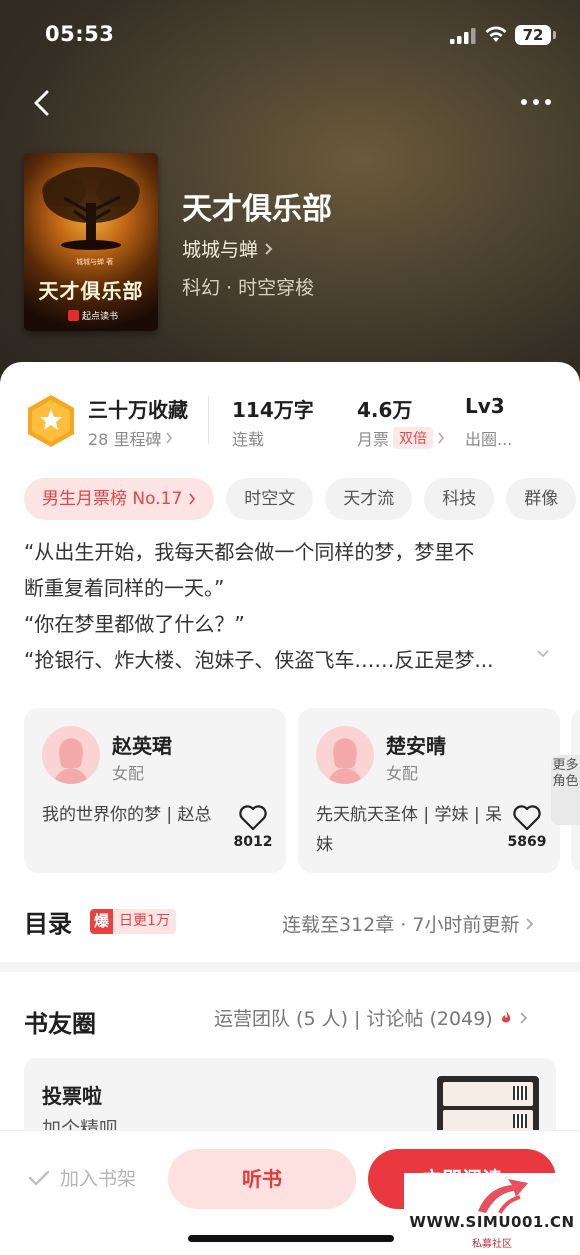 The image size is (580, 1255). I want to click on book-author-link: 城城与蝉, so click(228, 248).